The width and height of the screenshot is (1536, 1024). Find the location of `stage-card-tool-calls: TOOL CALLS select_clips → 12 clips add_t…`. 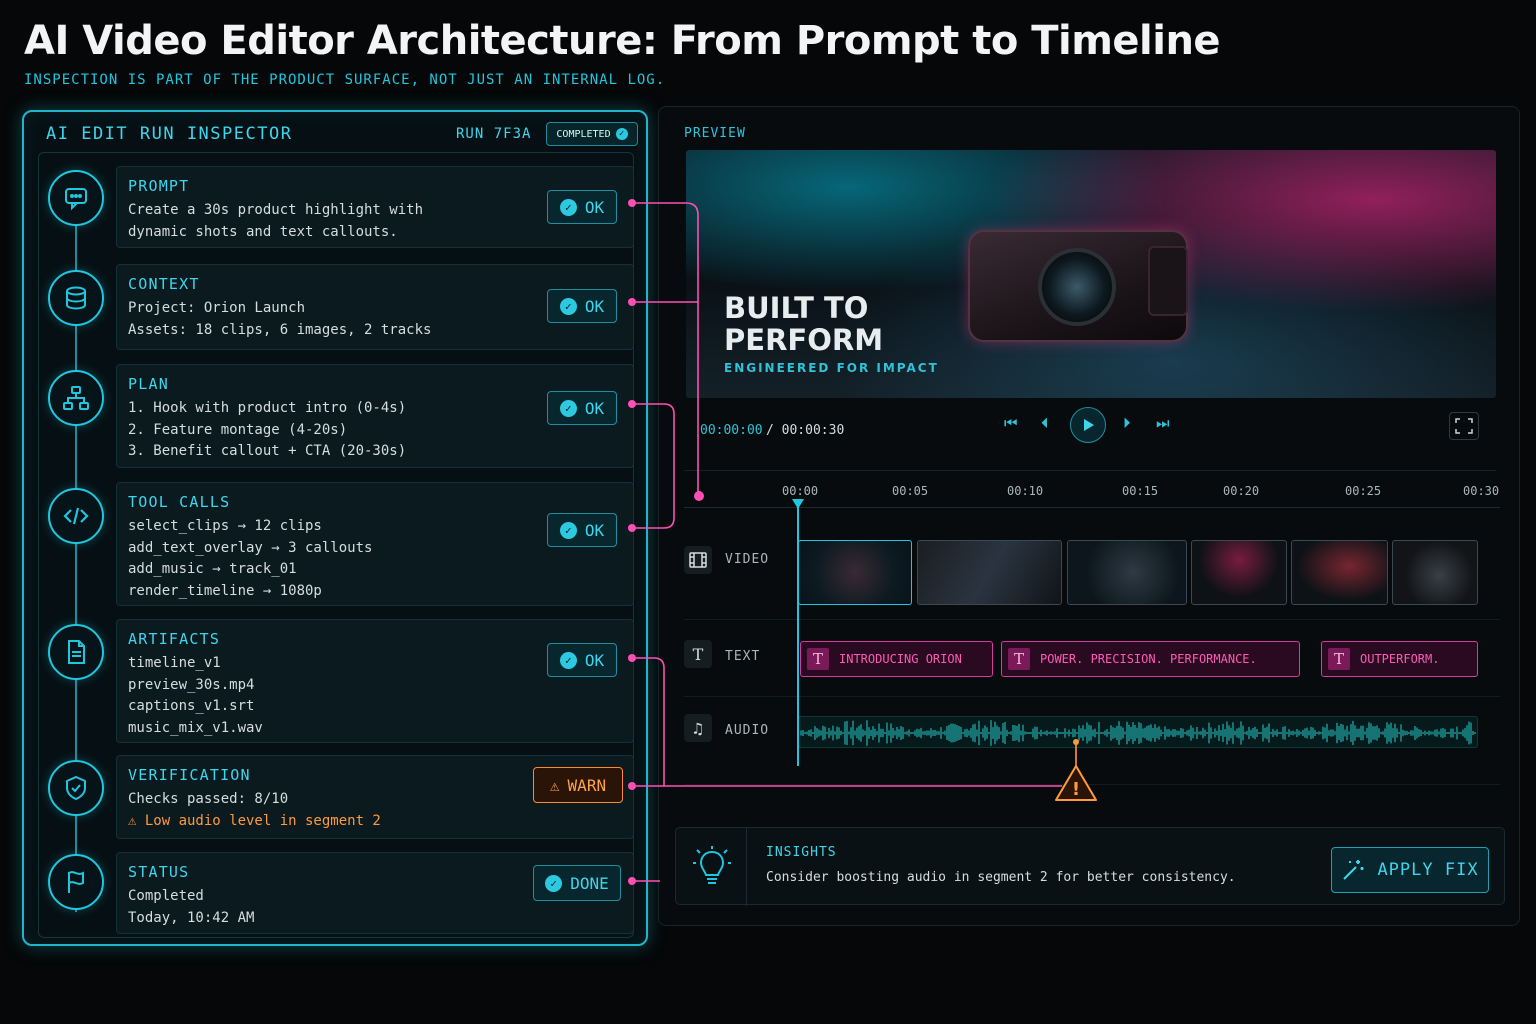

stage-card-tool-calls: TOOL CALLS select_clips → 12 clips add_t… is located at coordinates (375, 544).